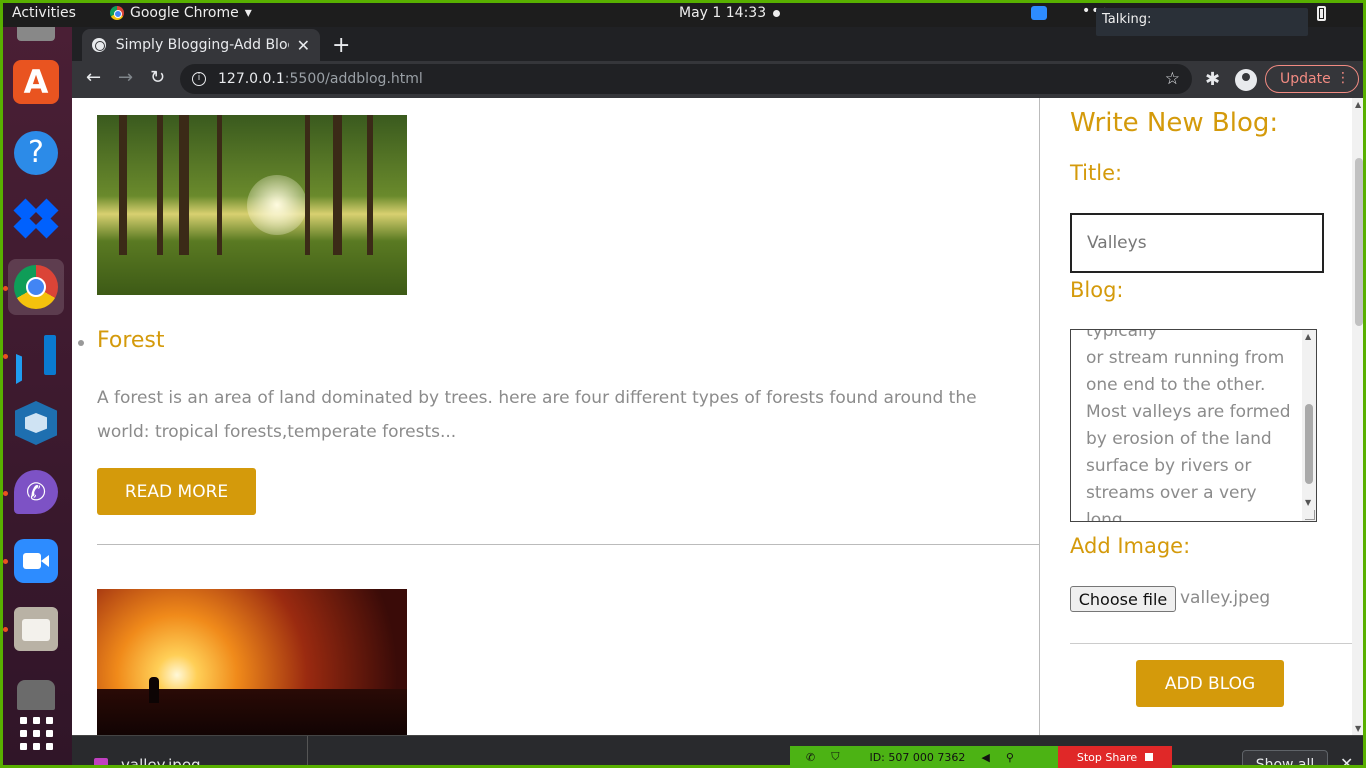  I want to click on info-icon: i, so click(199, 79).